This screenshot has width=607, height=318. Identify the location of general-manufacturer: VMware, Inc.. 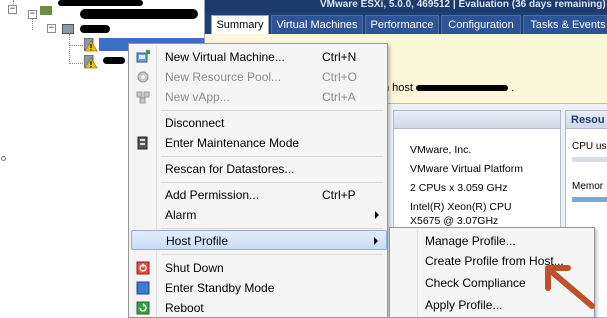
(441, 150).